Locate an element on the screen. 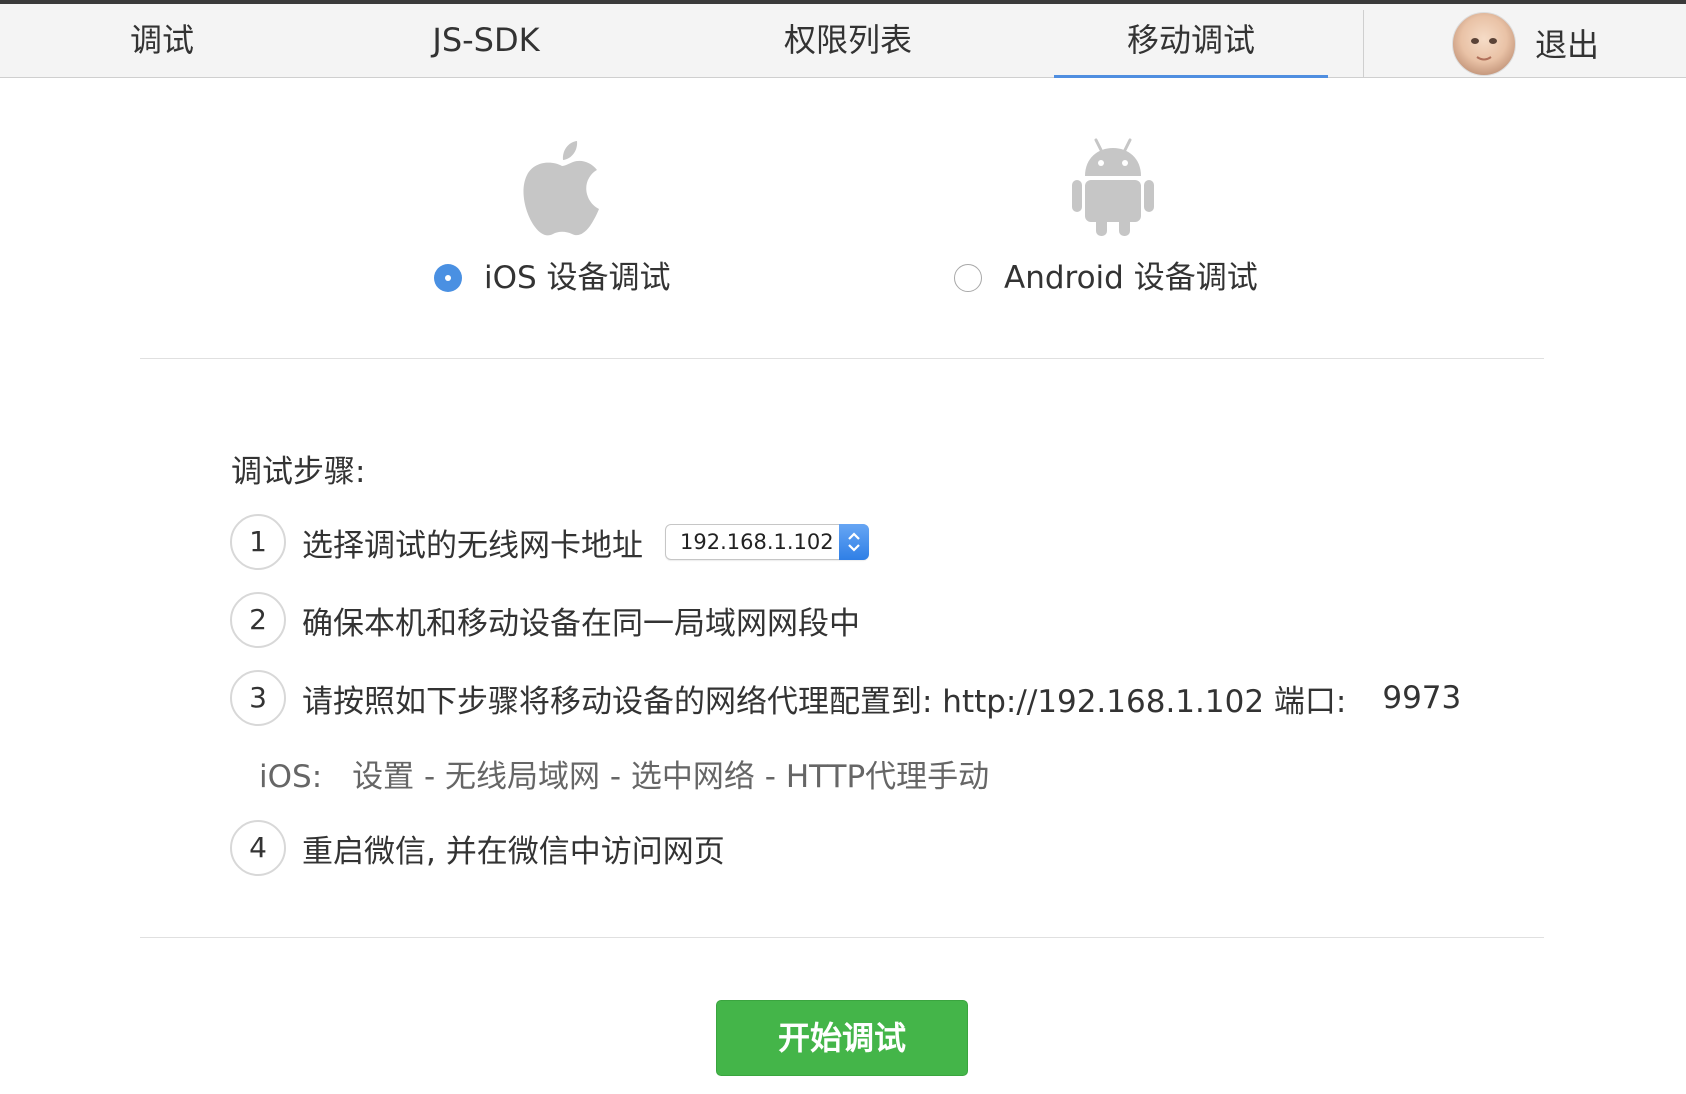 The image size is (1686, 1094). step-text: 确保本机和移动设备在同一局域网网段中 is located at coordinates (581, 623).